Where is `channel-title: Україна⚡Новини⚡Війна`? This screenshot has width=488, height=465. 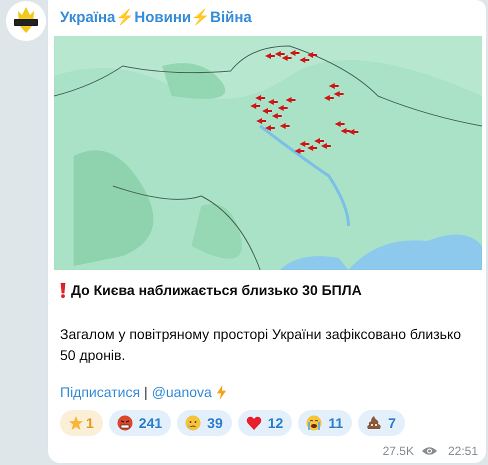
channel-title: Україна⚡Новини⚡Війна is located at coordinates (267, 17).